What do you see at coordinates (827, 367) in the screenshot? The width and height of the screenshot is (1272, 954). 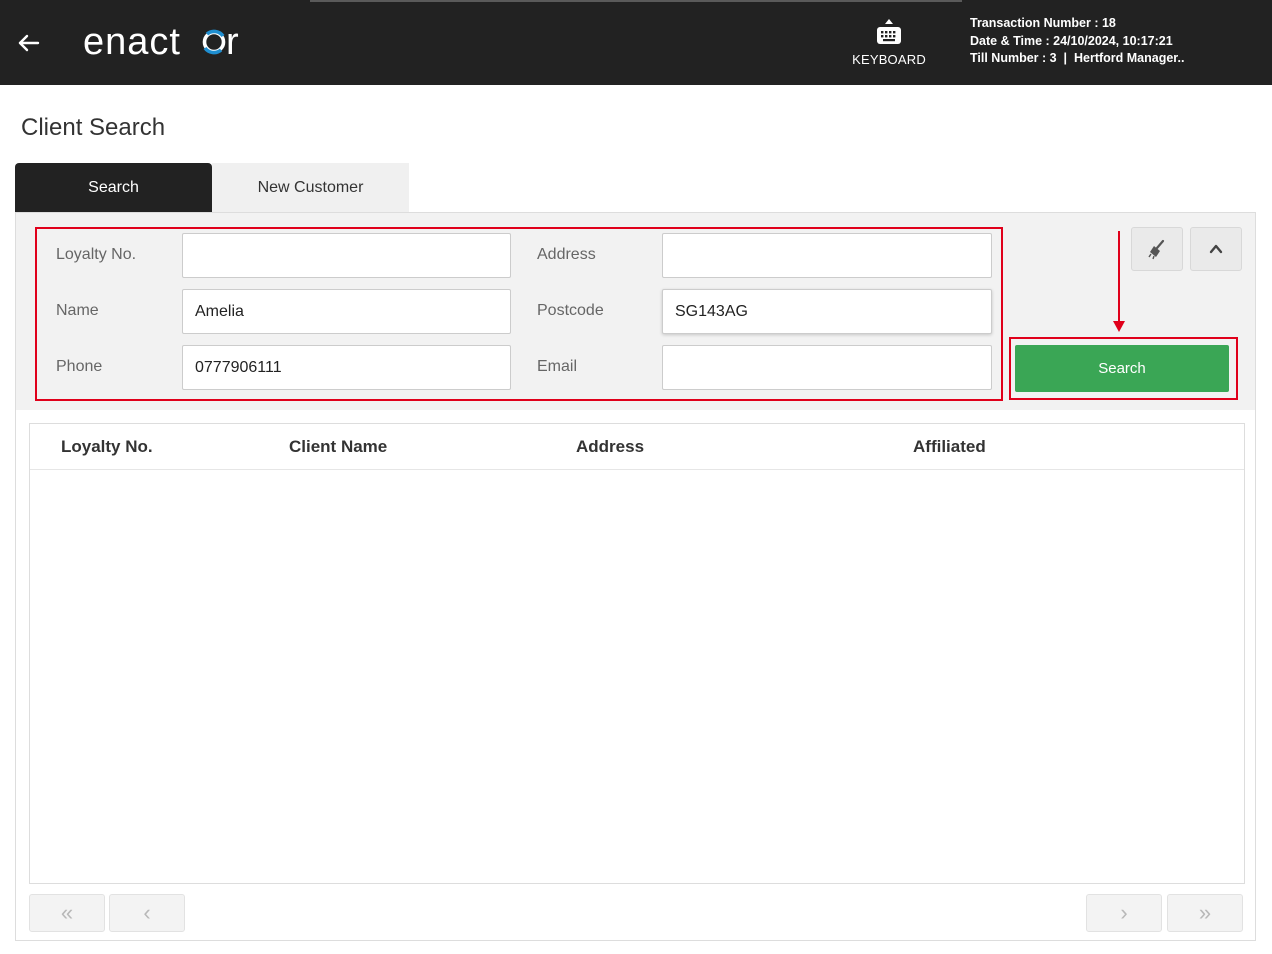 I see `email-input` at bounding box center [827, 367].